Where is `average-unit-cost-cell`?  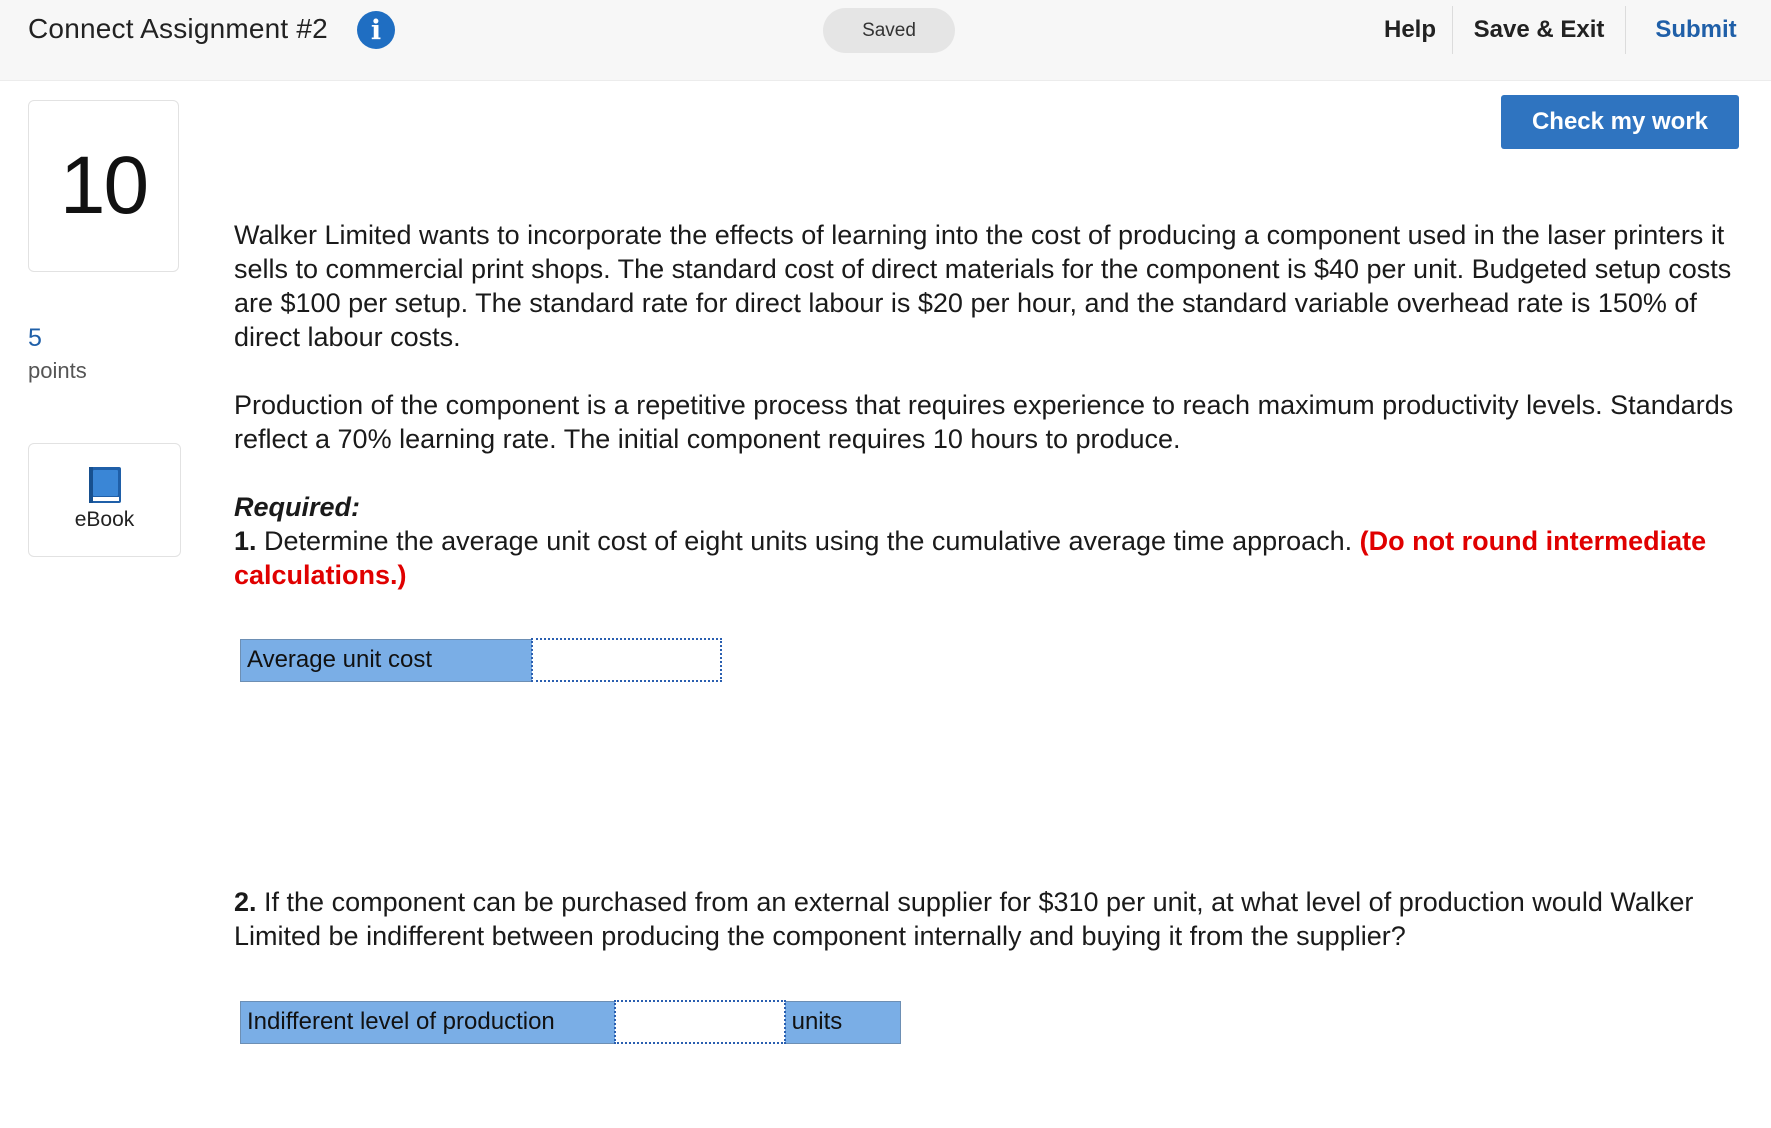 average-unit-cost-cell is located at coordinates (626, 660).